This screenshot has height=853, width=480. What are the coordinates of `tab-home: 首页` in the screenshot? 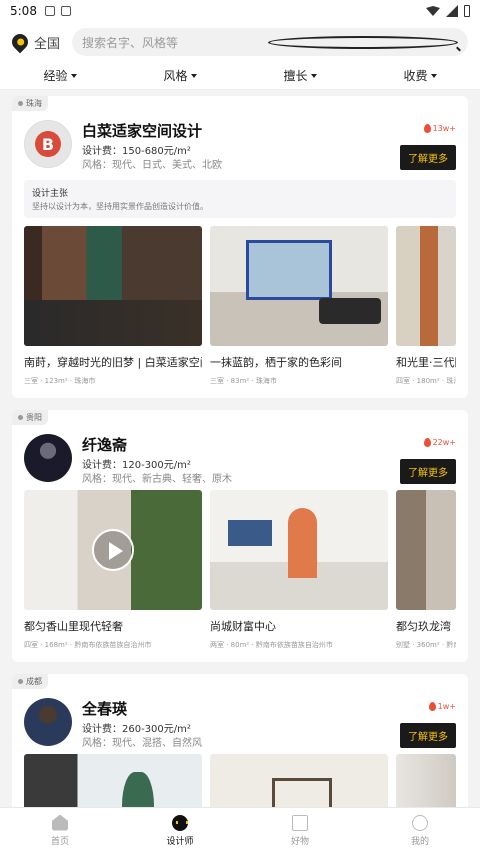 It's located at (60, 830).